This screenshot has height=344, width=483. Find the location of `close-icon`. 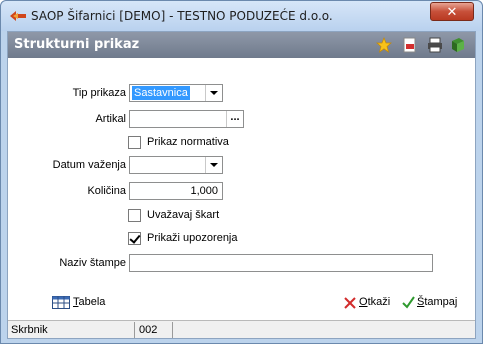

close-icon is located at coordinates (350, 303).